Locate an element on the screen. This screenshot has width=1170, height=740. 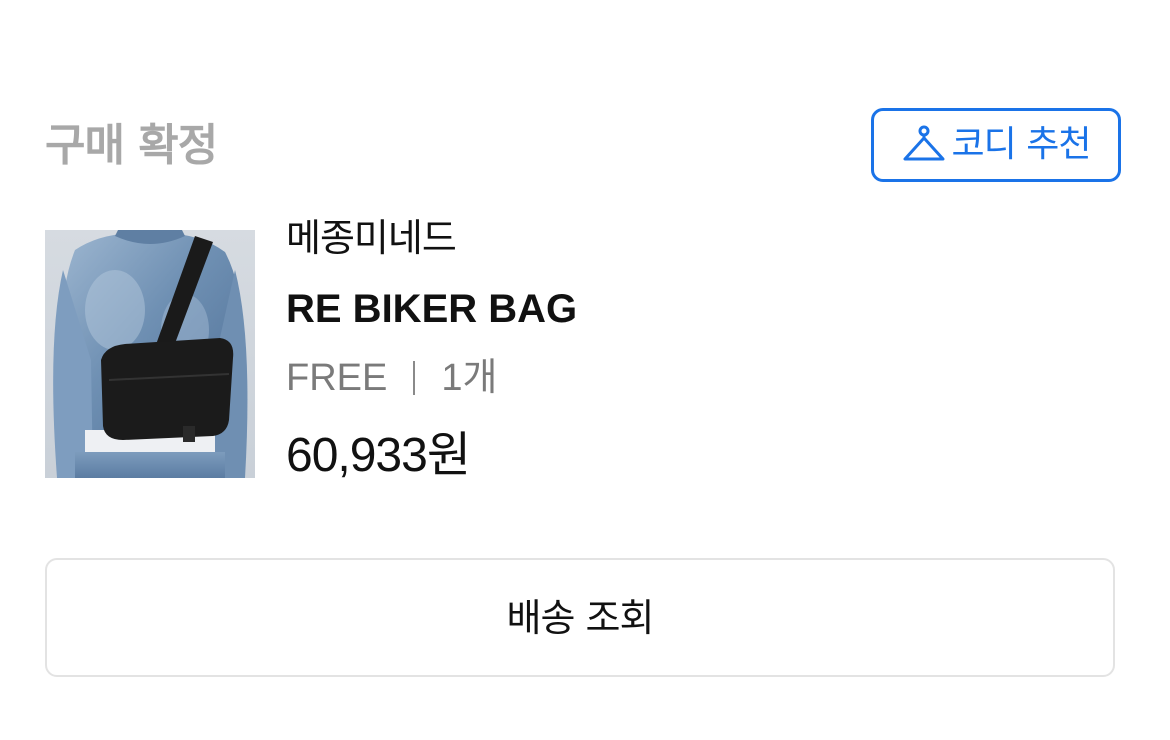
product-options: FREE 1개 is located at coordinates (391, 378).